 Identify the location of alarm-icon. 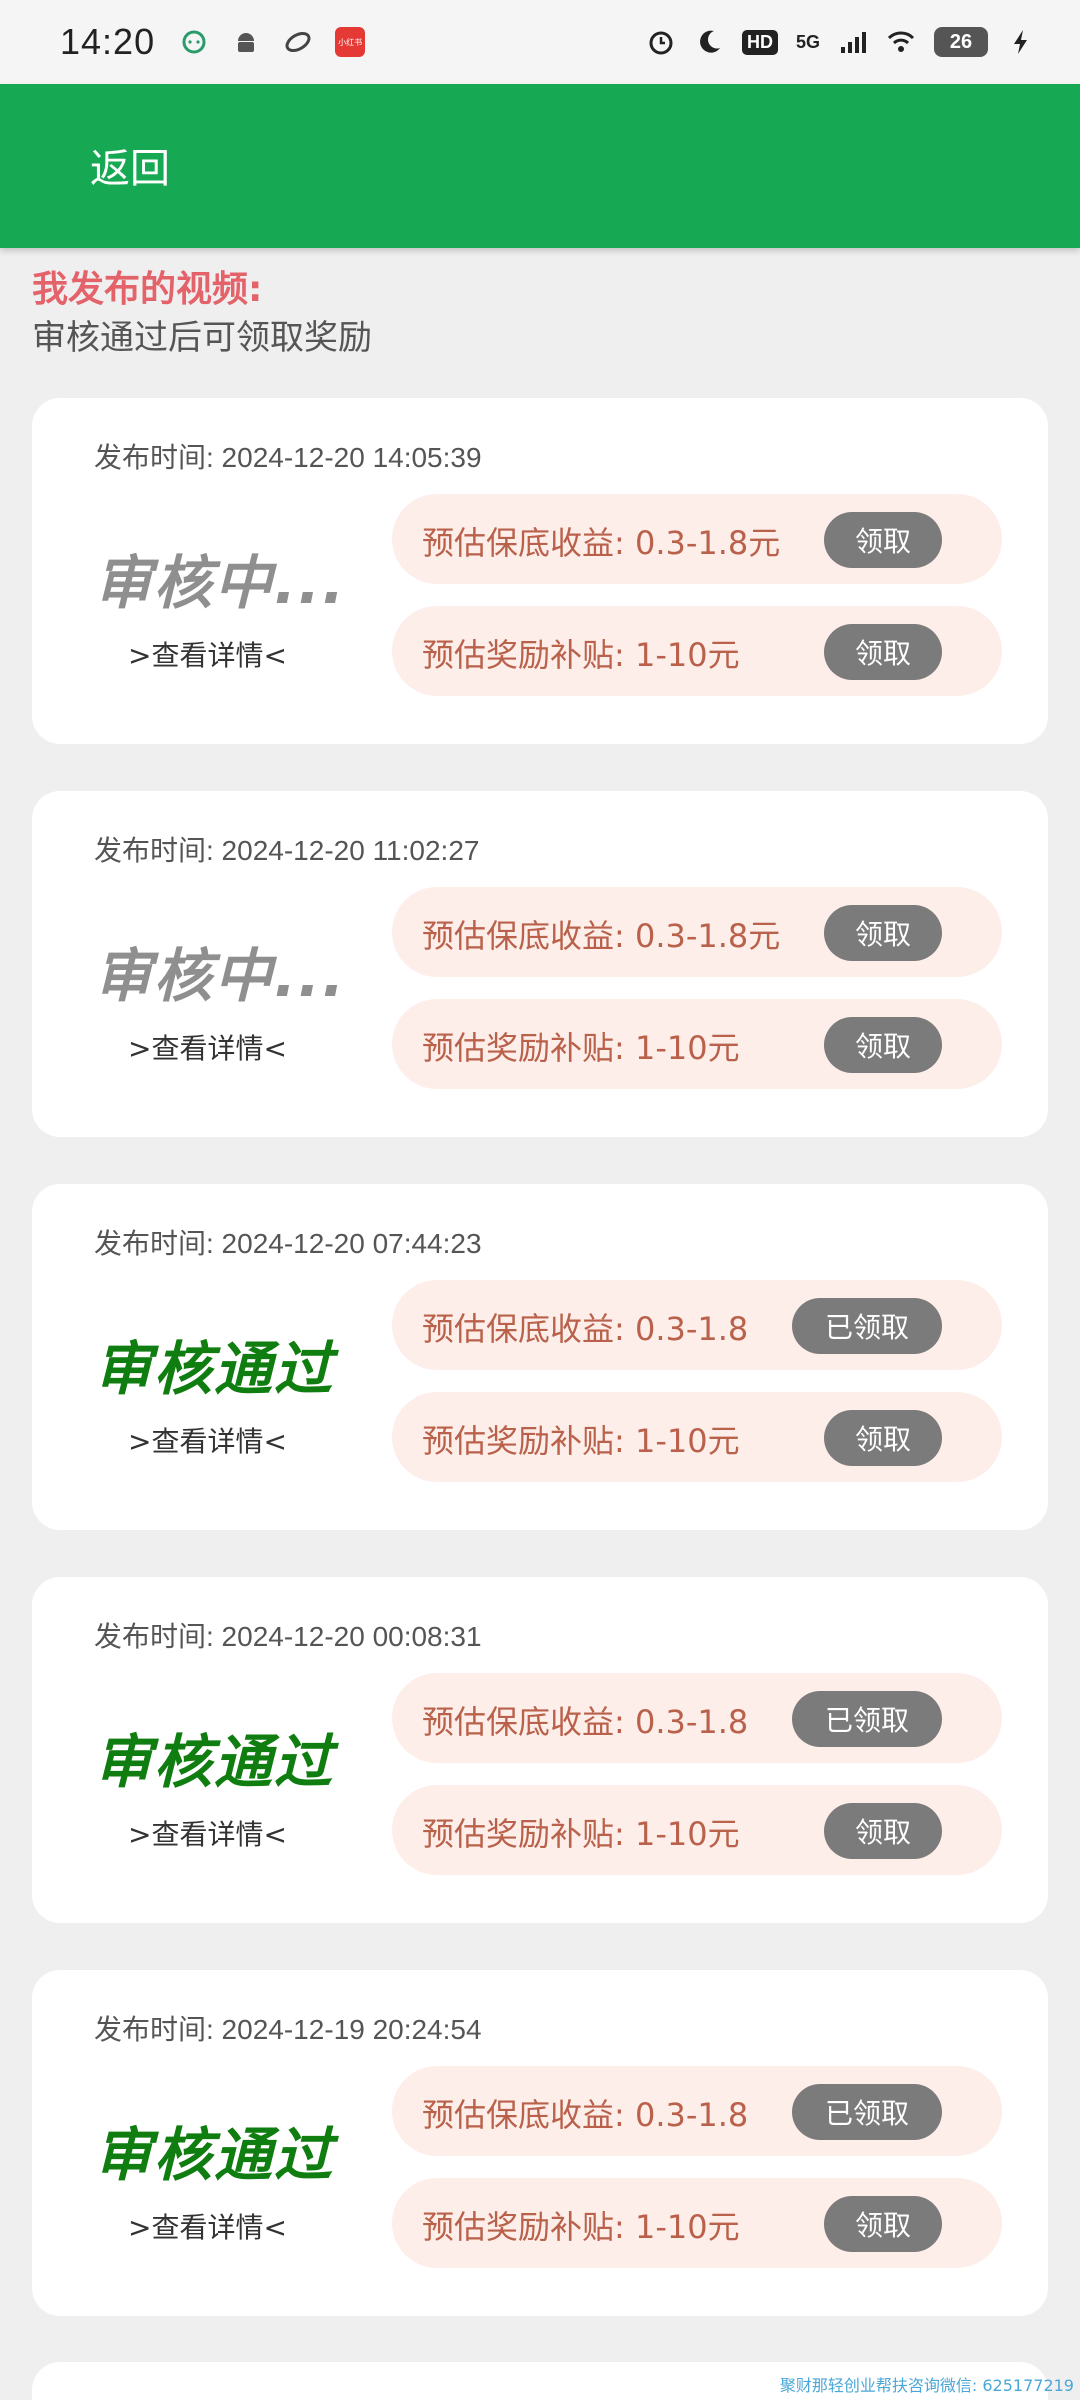
(661, 43).